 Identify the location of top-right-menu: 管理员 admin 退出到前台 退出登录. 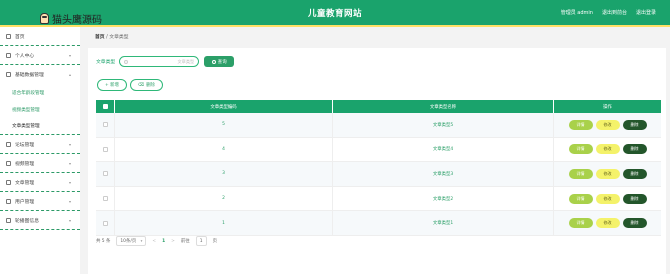
(608, 12).